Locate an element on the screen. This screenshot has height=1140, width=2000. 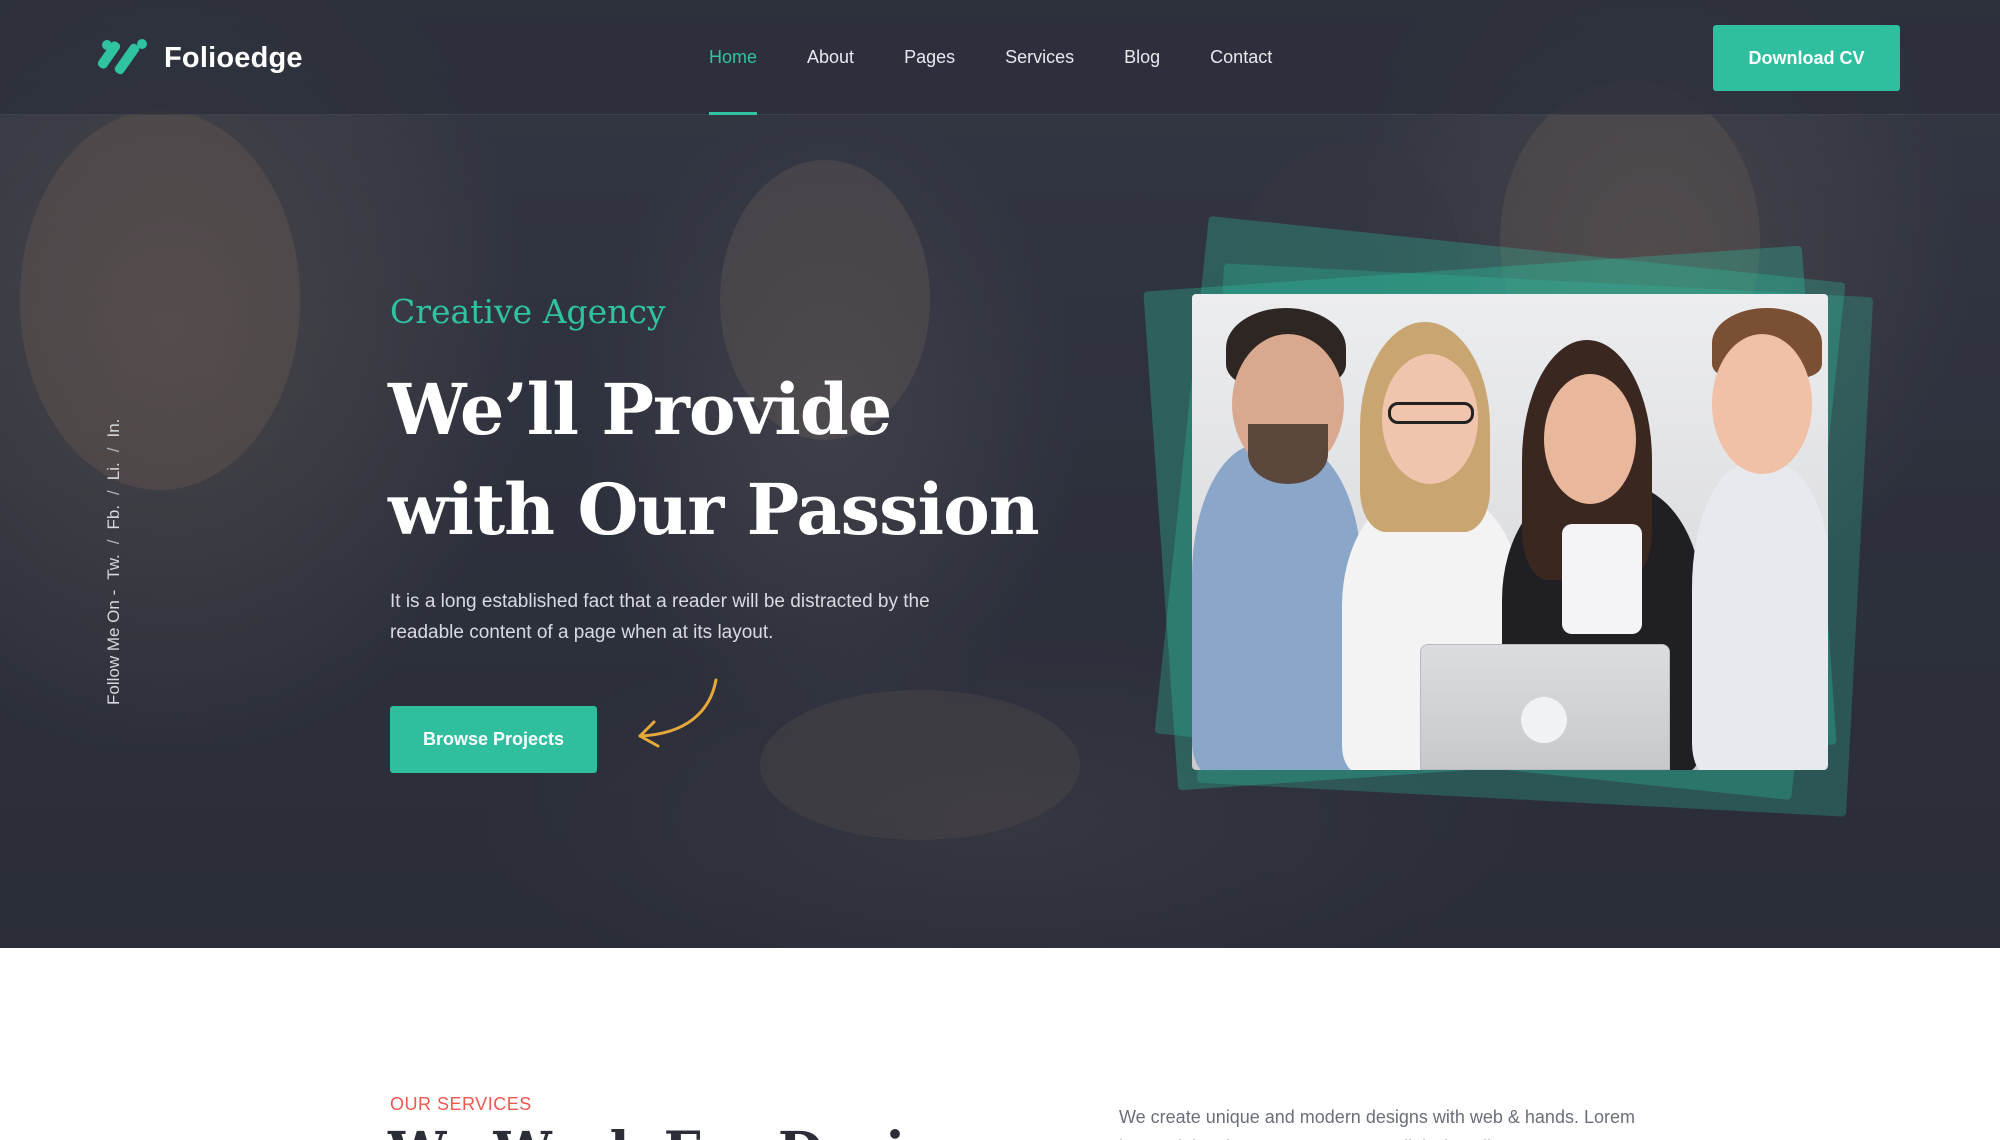
social-link-facebook: Fb. is located at coordinates (114, 517).